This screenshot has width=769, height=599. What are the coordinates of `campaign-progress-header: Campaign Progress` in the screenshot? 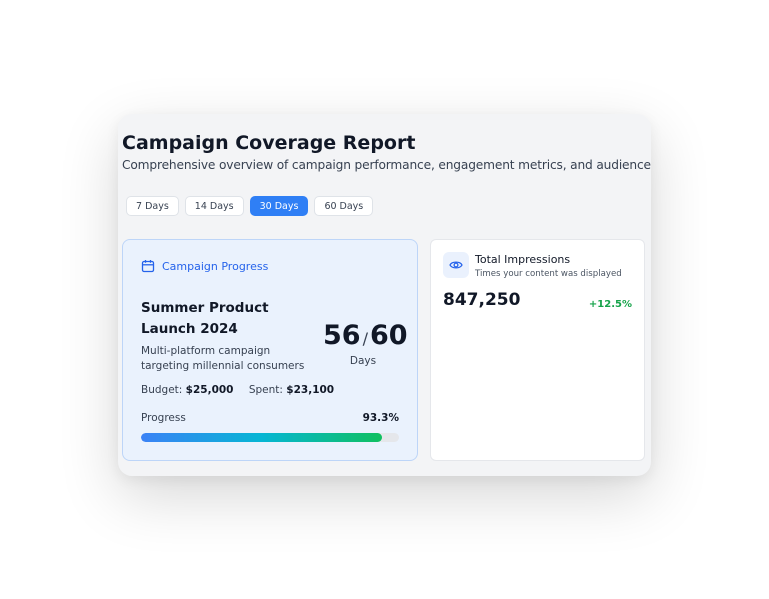 It's located at (204, 266).